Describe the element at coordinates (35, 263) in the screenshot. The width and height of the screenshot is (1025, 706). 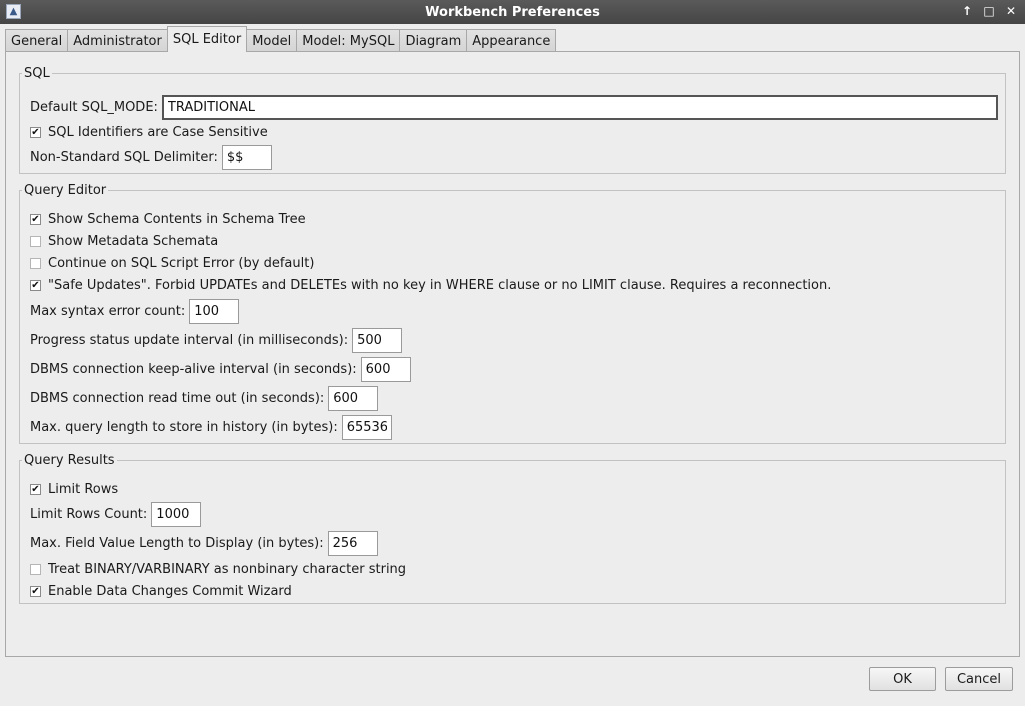
I see `continue-on-error-checkbox` at that location.